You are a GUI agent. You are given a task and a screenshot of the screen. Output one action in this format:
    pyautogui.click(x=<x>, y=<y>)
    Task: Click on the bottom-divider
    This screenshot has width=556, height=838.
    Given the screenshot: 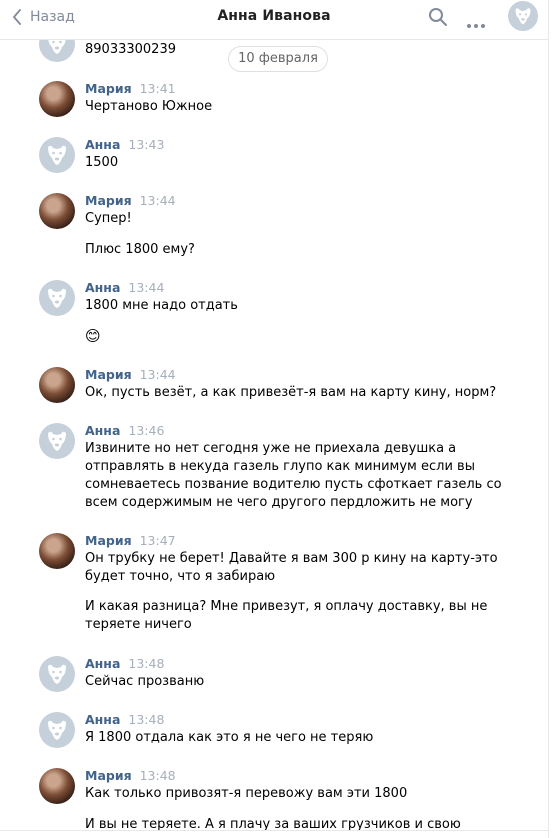 What is the action you would take?
    pyautogui.click(x=274, y=834)
    